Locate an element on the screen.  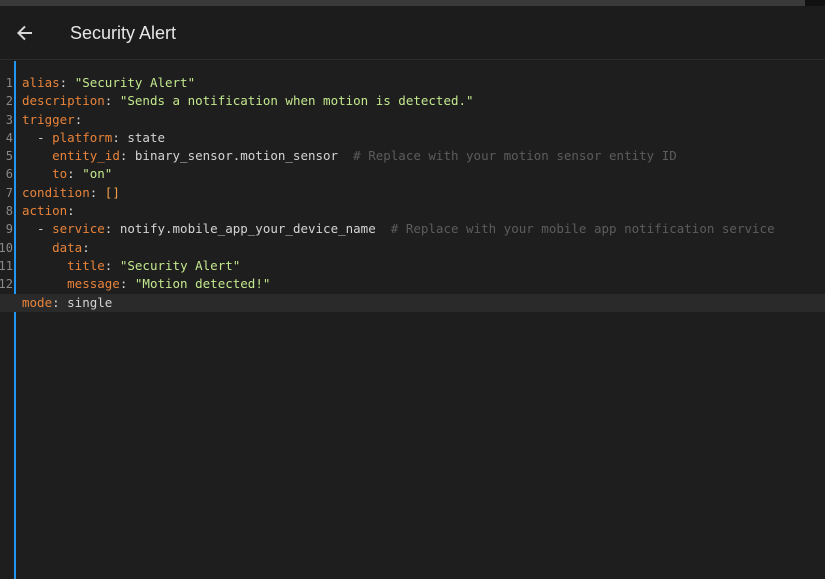
code-line: data: is located at coordinates (423, 248).